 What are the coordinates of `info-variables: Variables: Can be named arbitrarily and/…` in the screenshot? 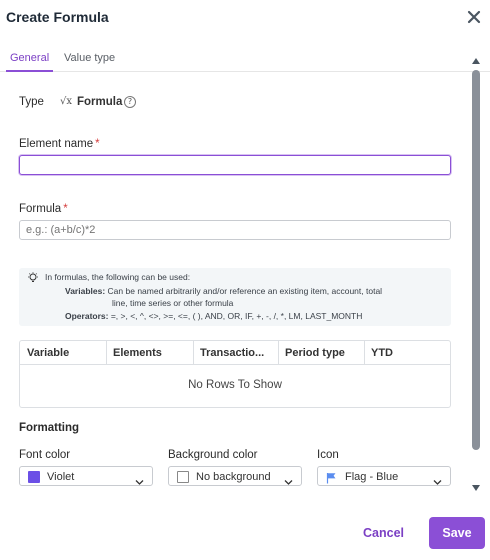 It's located at (223, 291).